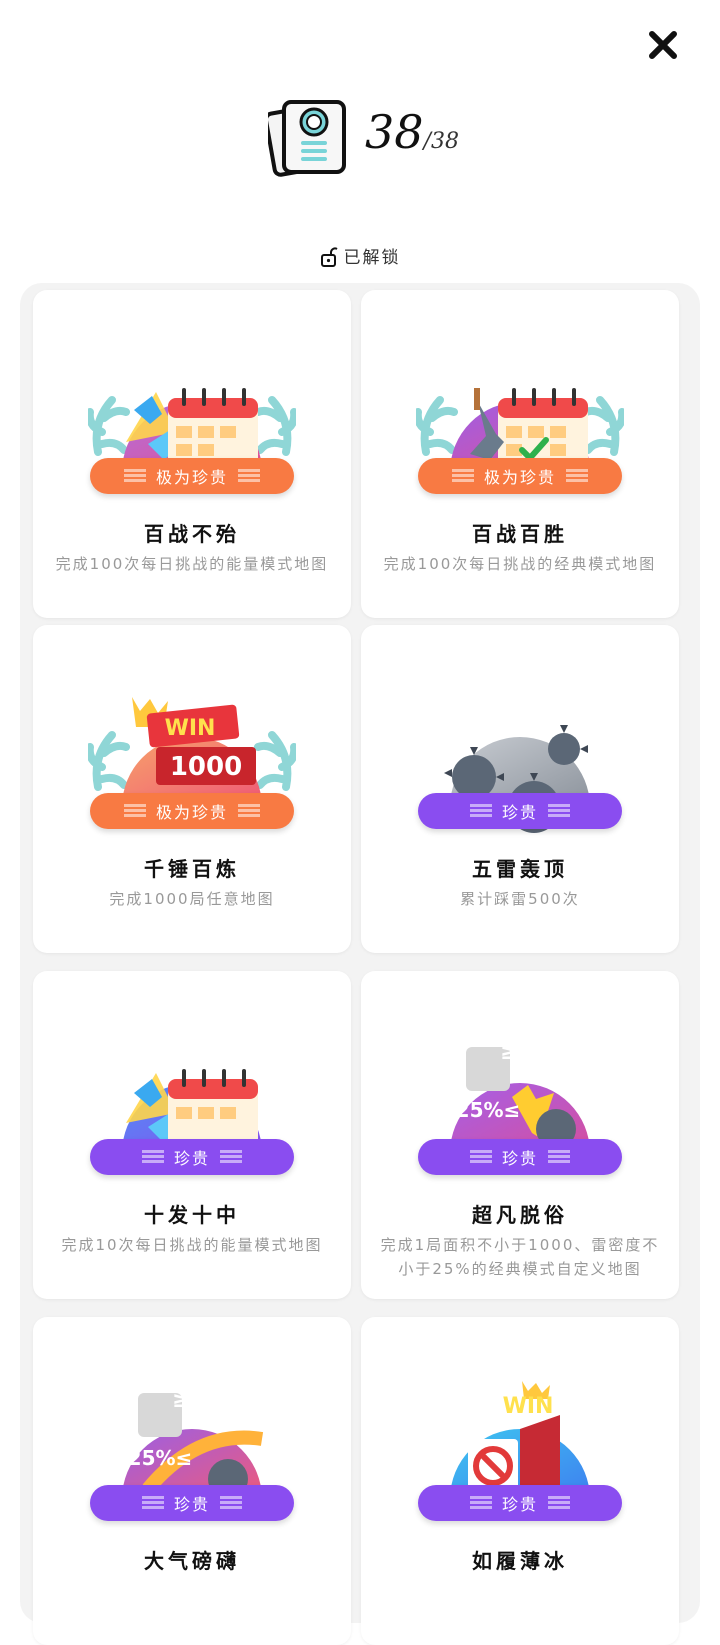 This screenshot has width=720, height=1645. Describe the element at coordinates (441, 141) in the screenshot. I see `total-count: /38` at that location.